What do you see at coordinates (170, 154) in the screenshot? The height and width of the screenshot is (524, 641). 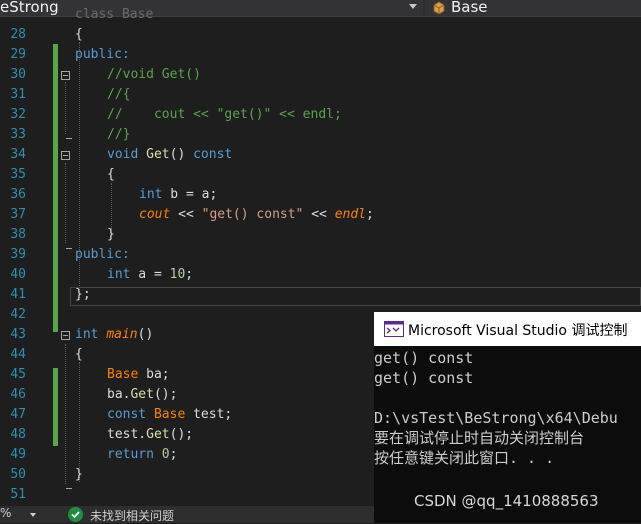 I see `code-line-34: void Get() const` at bounding box center [170, 154].